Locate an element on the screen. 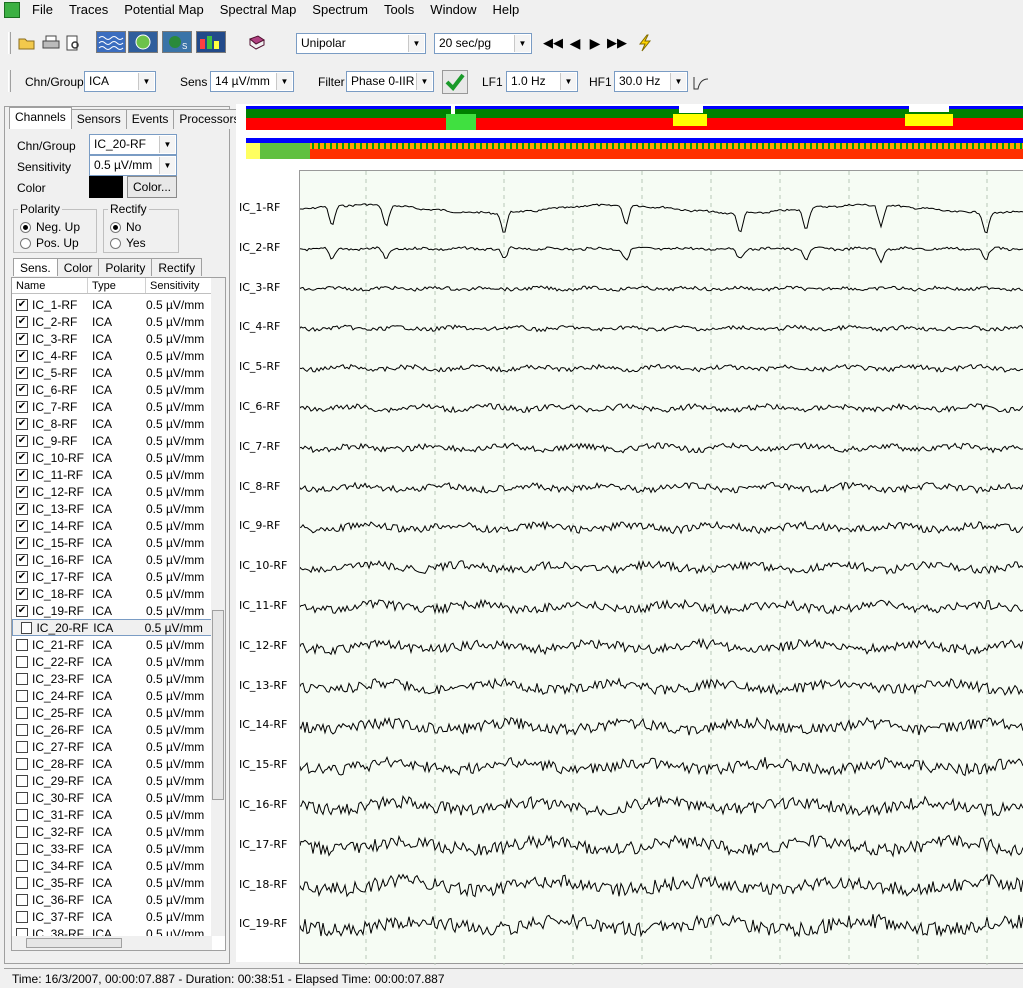 The width and height of the screenshot is (1023, 988). sens-select: 14 µV/mm ▼ is located at coordinates (252, 81).